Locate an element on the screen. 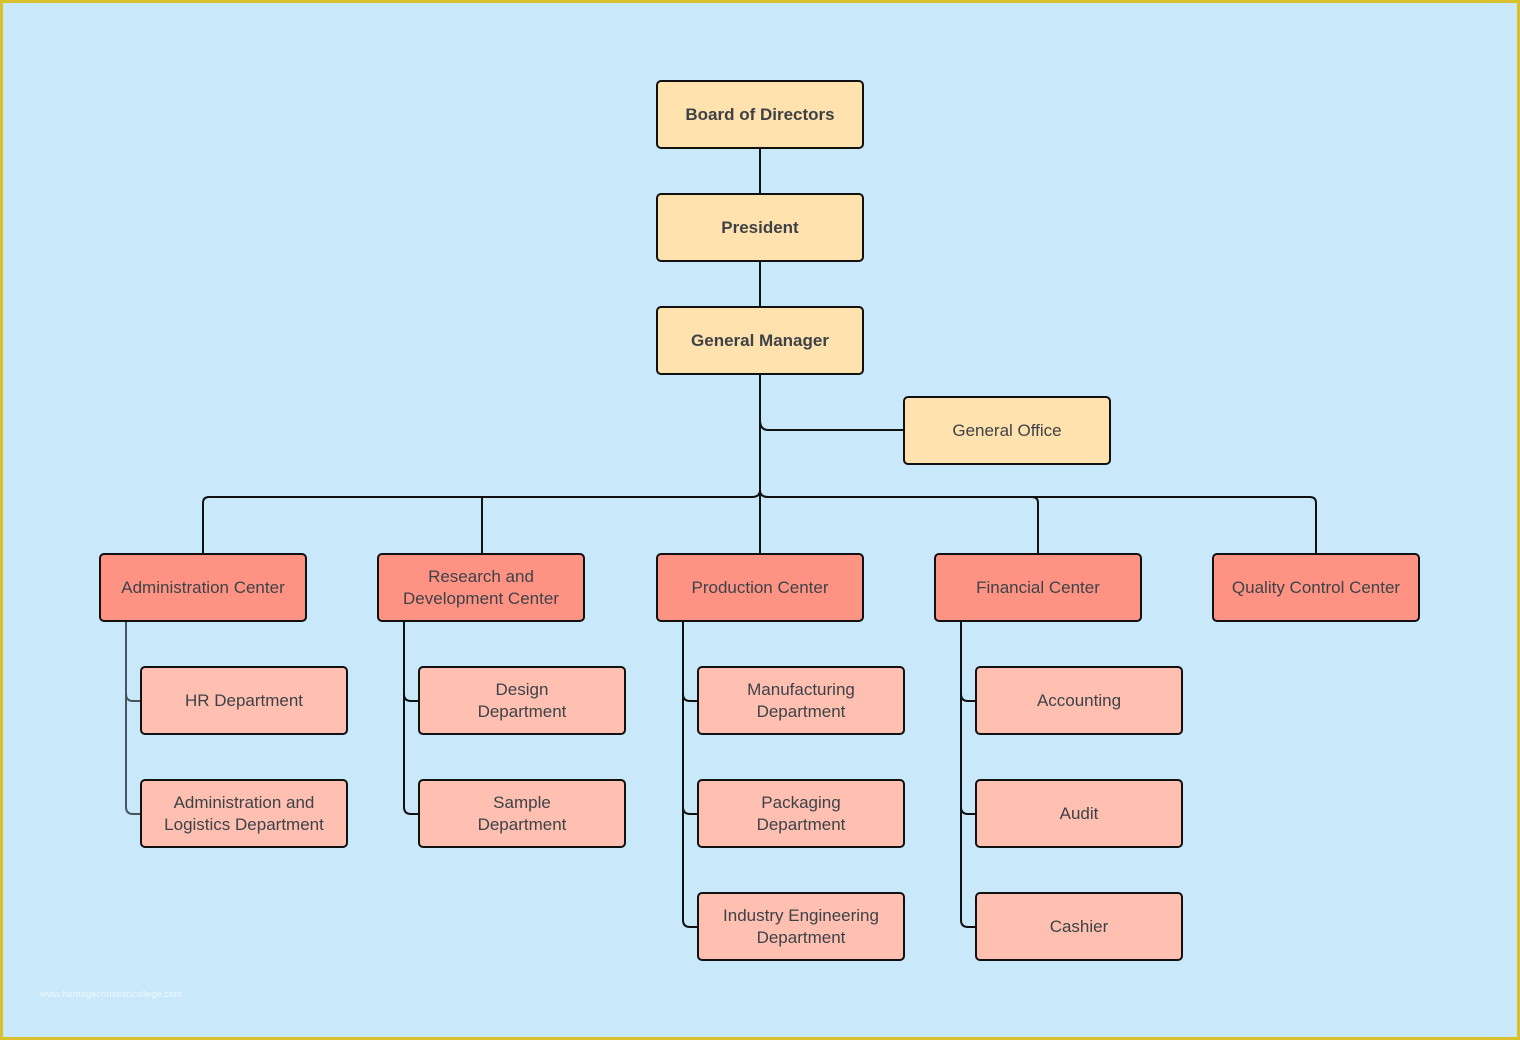 The height and width of the screenshot is (1040, 1520). node-label: HR Department is located at coordinates (244, 700).